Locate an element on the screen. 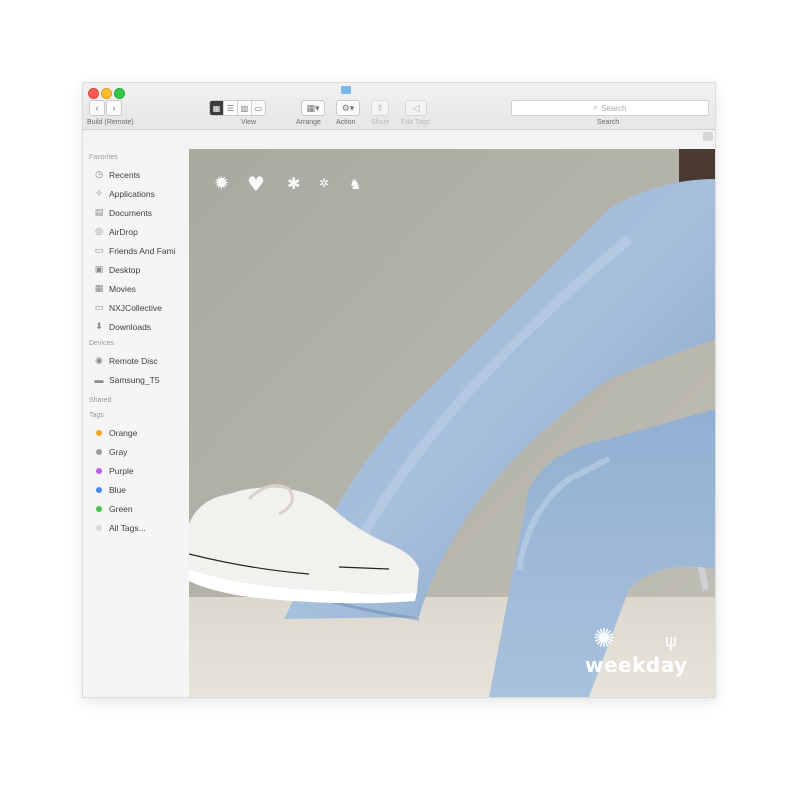  search-label: Search is located at coordinates (608, 122).